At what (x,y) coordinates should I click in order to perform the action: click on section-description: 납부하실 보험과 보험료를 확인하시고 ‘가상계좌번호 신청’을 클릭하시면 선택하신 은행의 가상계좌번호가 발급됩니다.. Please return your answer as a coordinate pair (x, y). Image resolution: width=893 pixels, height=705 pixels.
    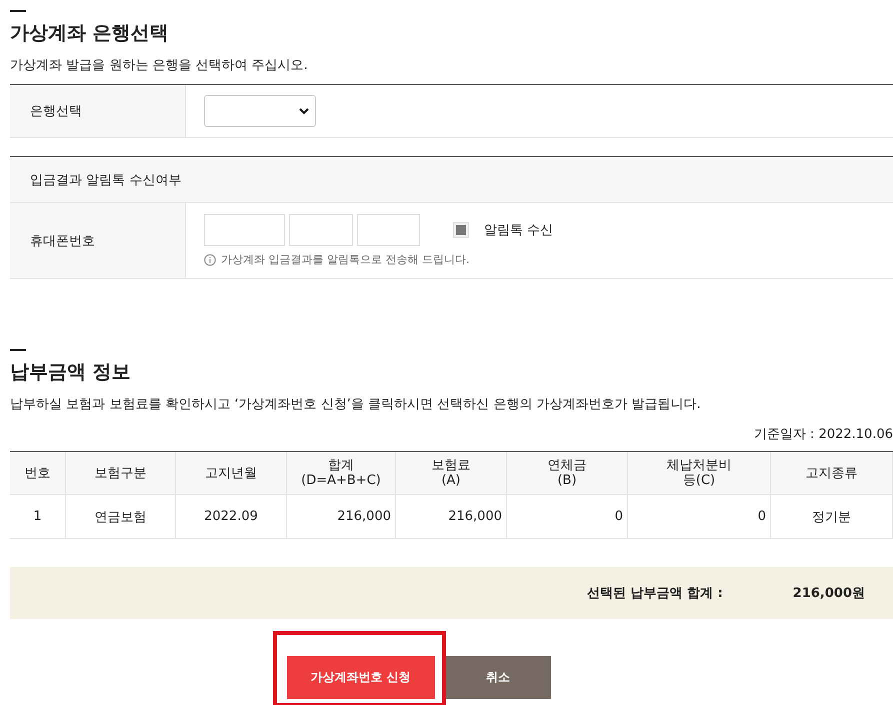
    Looking at the image, I should click on (356, 404).